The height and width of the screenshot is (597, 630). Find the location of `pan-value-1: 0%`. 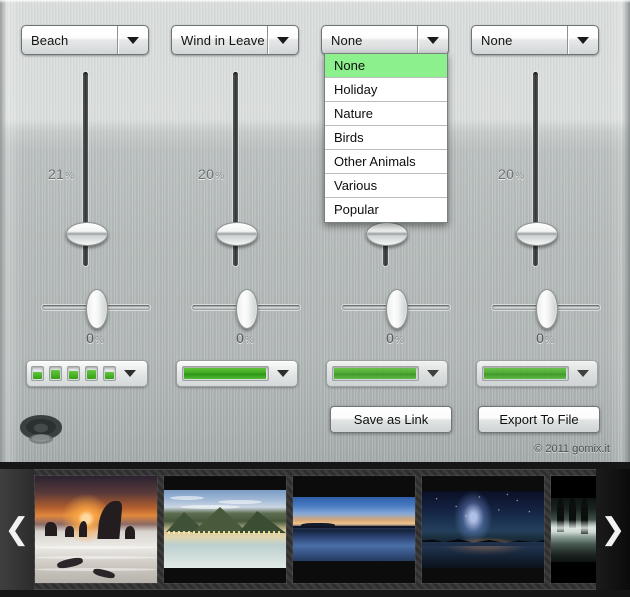

pan-value-1: 0% is located at coordinates (95, 338).